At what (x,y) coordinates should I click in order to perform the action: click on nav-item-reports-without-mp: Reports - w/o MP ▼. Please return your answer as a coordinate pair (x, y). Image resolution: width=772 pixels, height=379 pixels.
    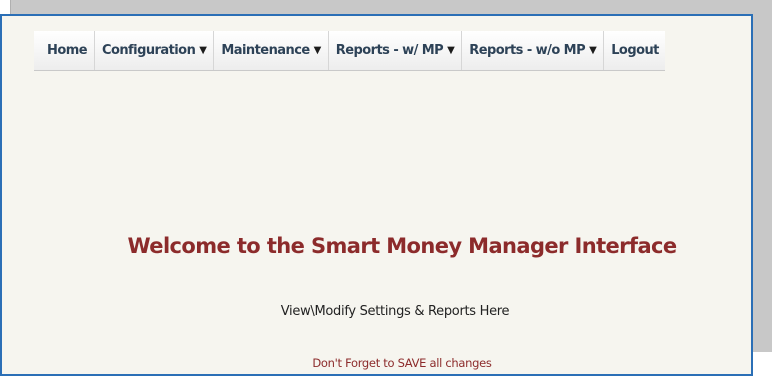
    Looking at the image, I should click on (533, 50).